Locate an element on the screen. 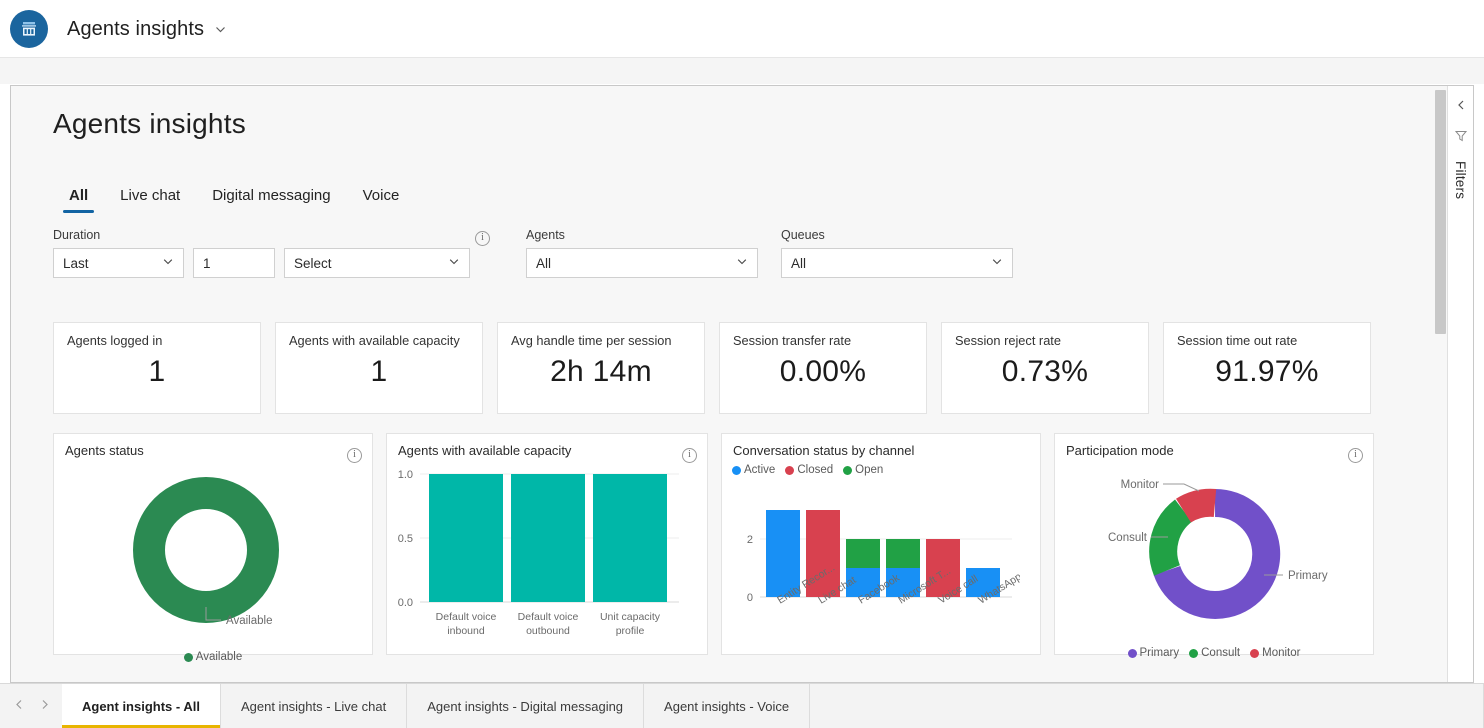  page-title: Agents insights is located at coordinates (149, 123).